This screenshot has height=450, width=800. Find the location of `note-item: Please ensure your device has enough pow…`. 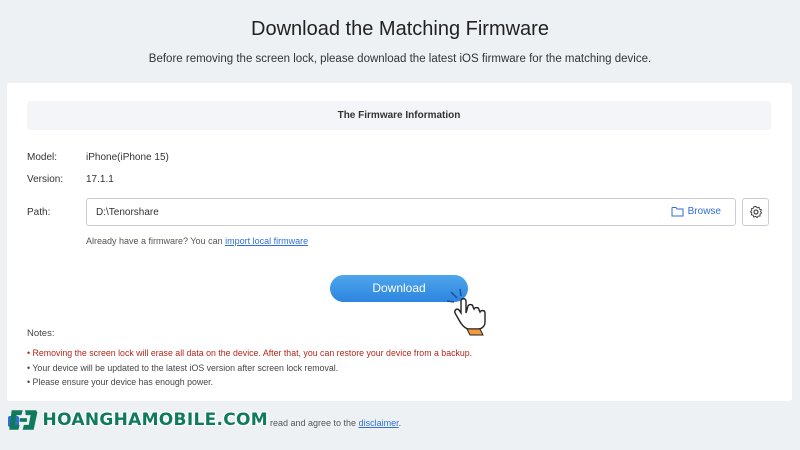

note-item: Please ensure your device has enough pow… is located at coordinates (249, 382).